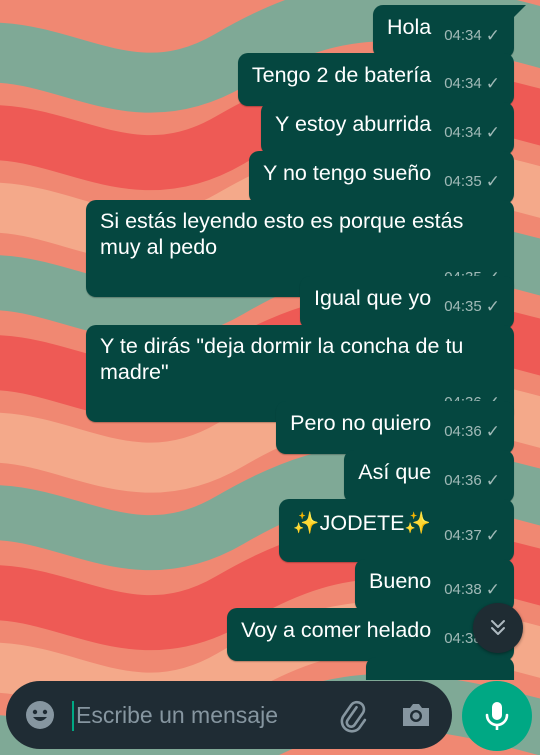  I want to click on microphone-icon, so click(497, 716).